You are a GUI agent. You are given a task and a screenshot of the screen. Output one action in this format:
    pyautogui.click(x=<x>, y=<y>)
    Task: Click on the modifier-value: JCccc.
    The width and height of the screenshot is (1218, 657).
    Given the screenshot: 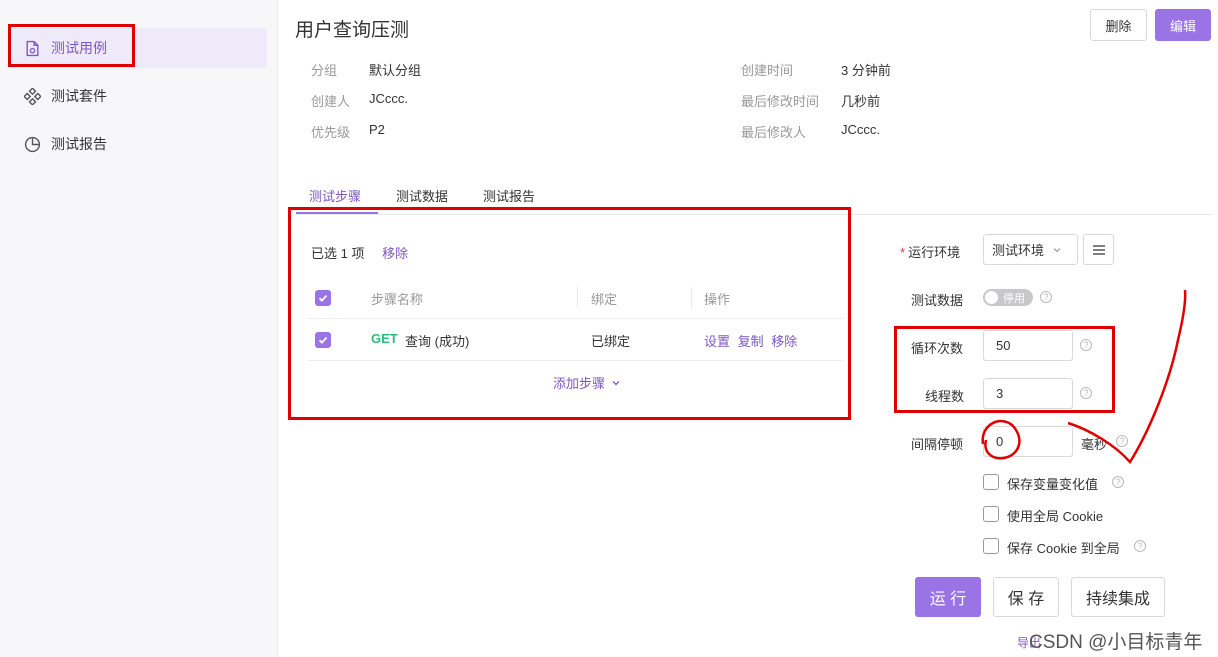 What is the action you would take?
    pyautogui.click(x=860, y=129)
    